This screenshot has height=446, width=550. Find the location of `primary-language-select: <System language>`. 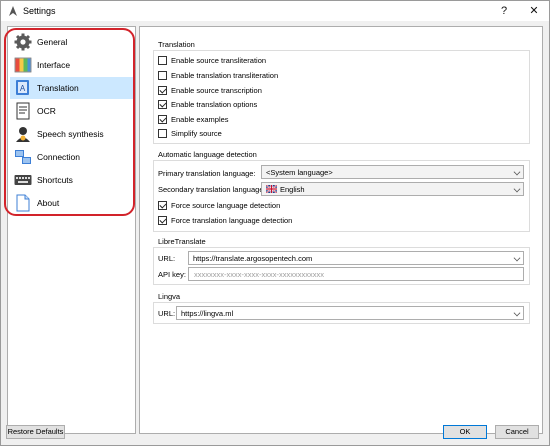

primary-language-select: <System language> is located at coordinates (392, 172).